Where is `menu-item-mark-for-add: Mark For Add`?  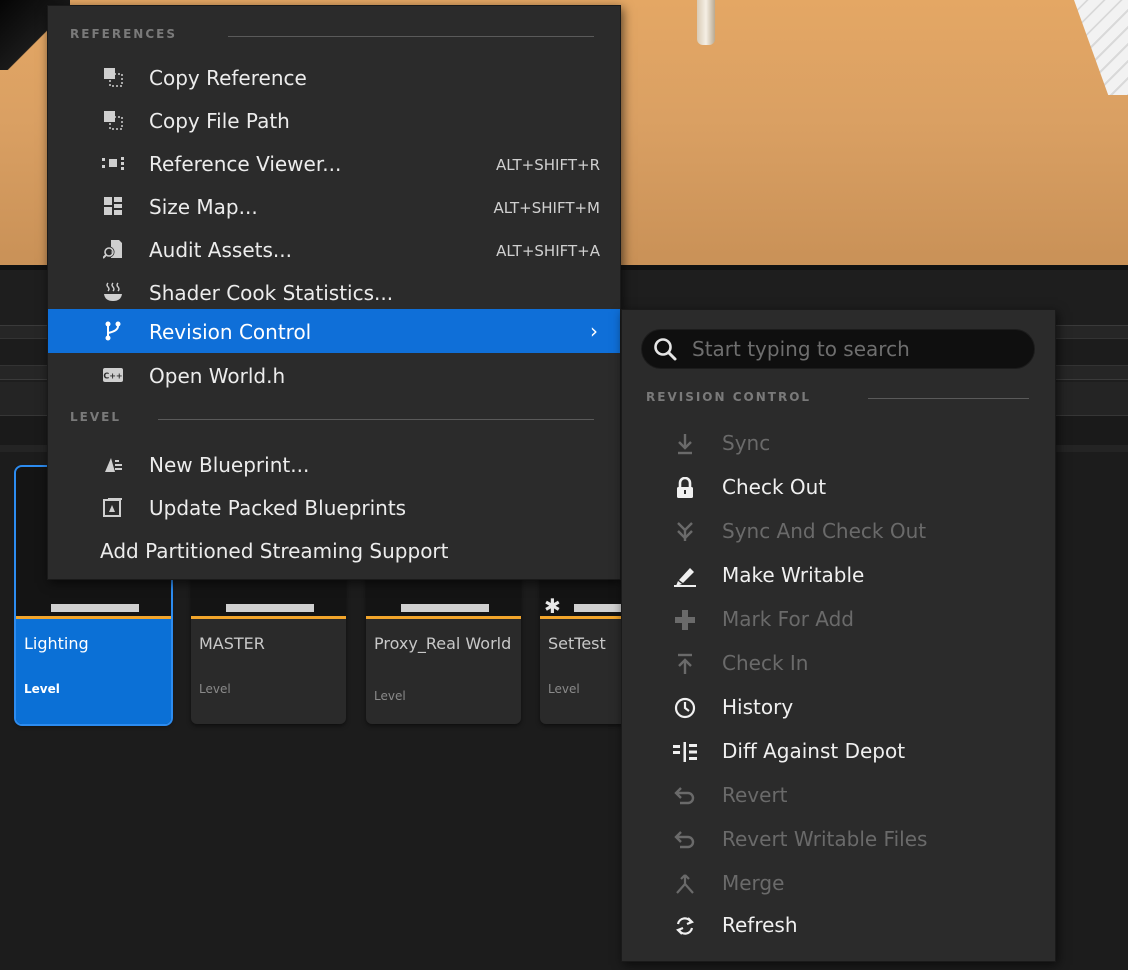
menu-item-mark-for-add: Mark For Add is located at coordinates (838, 619).